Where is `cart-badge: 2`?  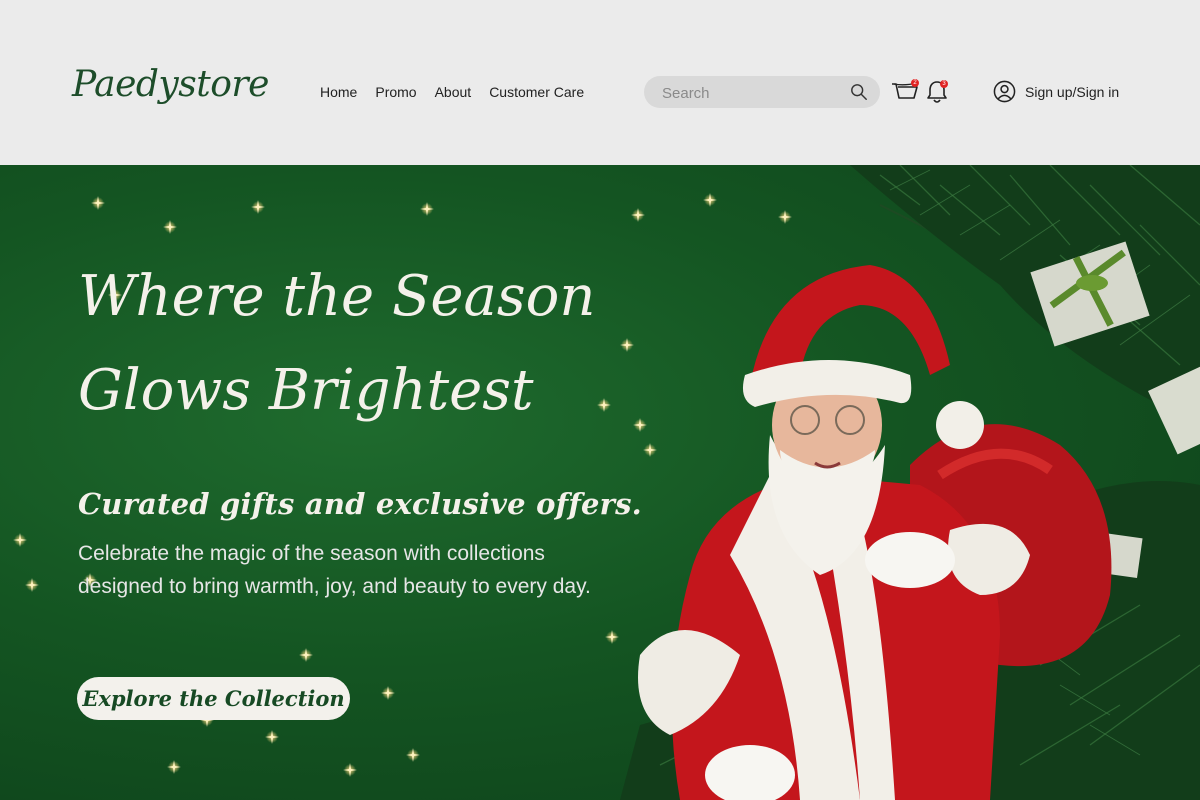 cart-badge: 2 is located at coordinates (915, 83).